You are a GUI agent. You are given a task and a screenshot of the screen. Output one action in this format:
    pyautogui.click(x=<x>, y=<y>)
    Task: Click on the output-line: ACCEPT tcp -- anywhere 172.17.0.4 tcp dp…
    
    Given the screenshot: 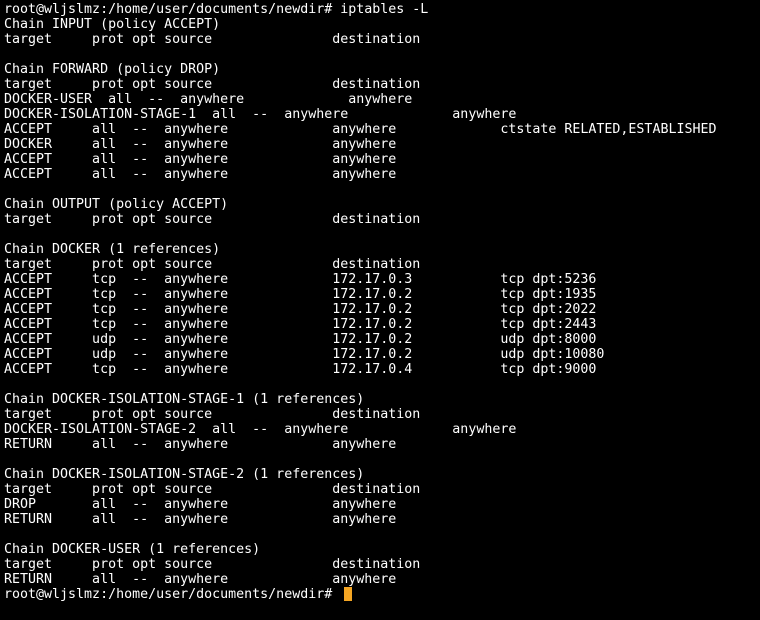 What is the action you would take?
    pyautogui.click(x=300, y=369)
    